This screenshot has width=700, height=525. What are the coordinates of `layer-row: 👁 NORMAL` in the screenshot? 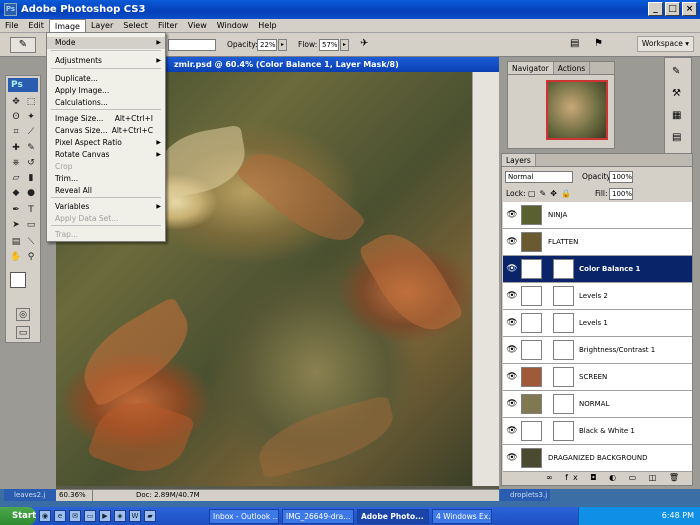 It's located at (597, 404).